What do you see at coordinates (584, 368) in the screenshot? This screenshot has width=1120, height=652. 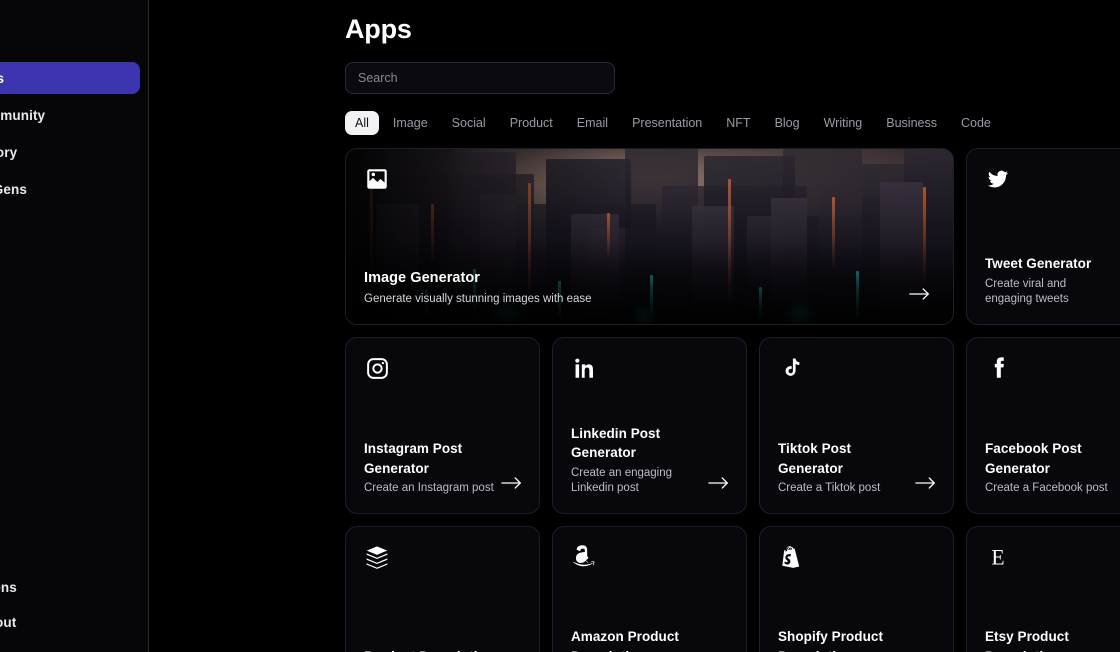 I see `linkedin-icon` at bounding box center [584, 368].